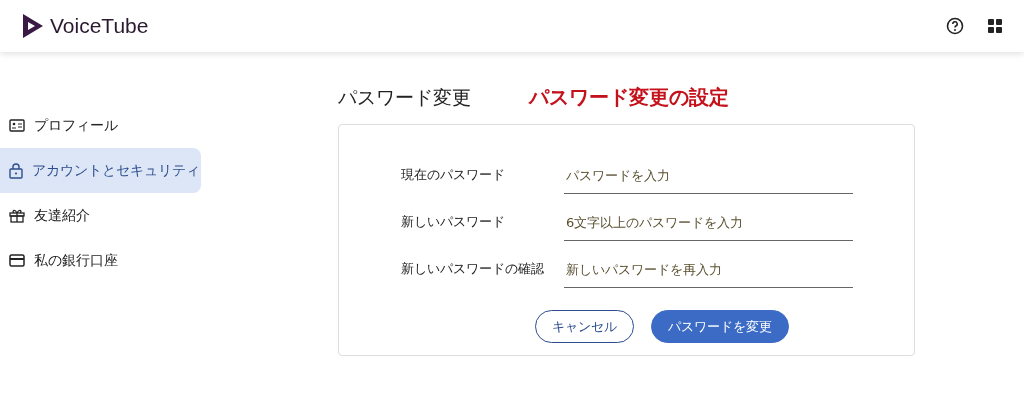  What do you see at coordinates (473, 269) in the screenshot?
I see `field-label: 新しいパスワードの確認` at bounding box center [473, 269].